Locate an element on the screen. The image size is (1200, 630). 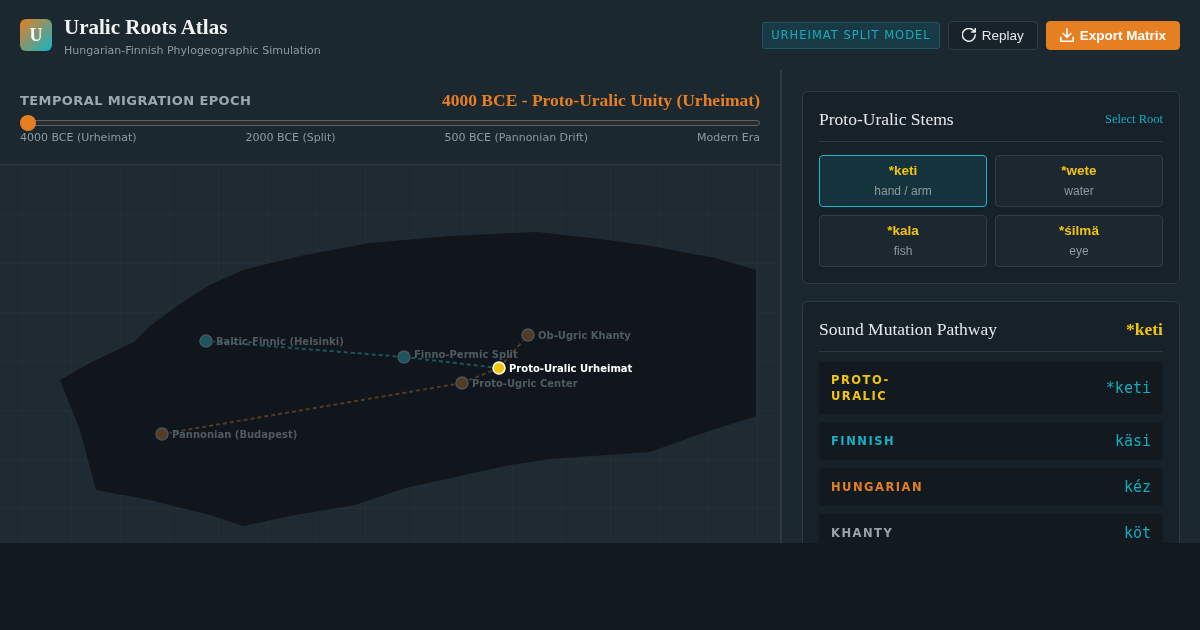
language-label: HUNGARIAN is located at coordinates (878, 487).